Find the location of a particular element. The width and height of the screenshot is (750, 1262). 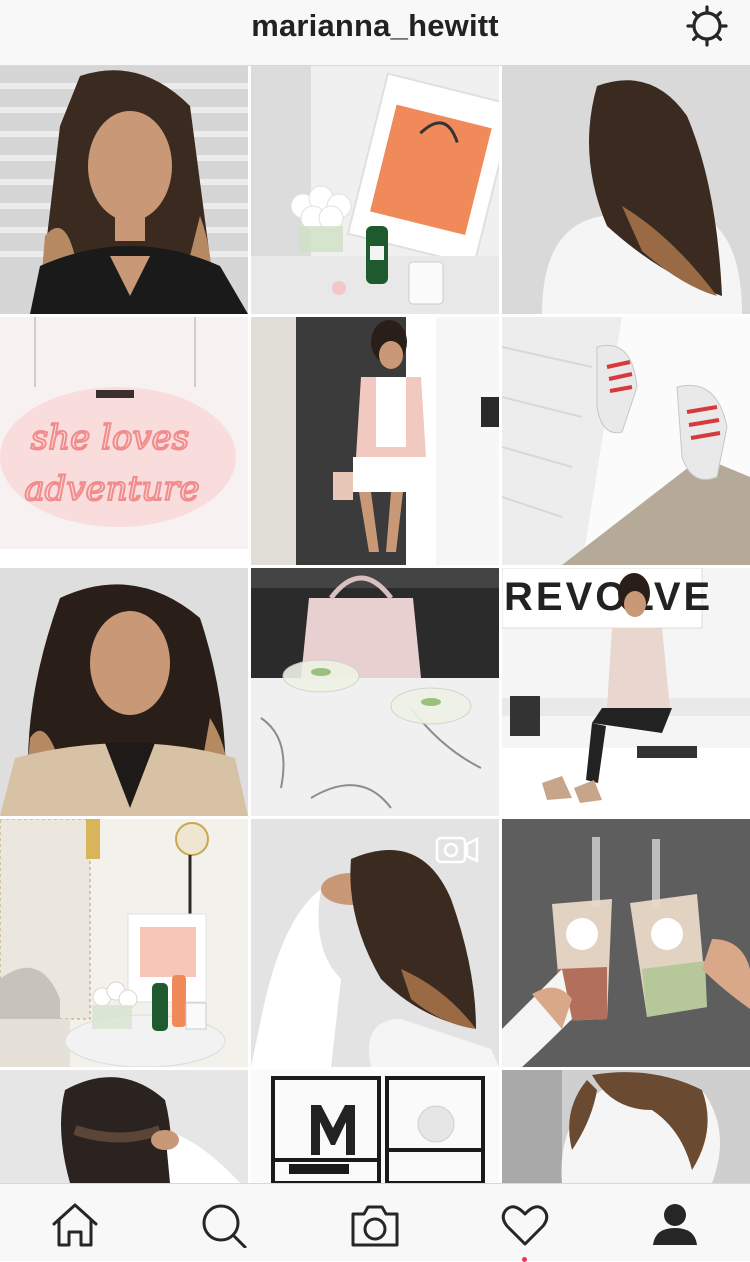

tab-search is located at coordinates (224, 1225).